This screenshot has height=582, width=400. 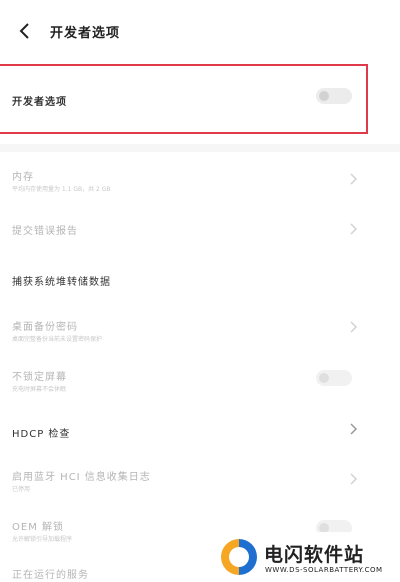 I want to click on item-label: 提交错误报告, so click(x=45, y=231).